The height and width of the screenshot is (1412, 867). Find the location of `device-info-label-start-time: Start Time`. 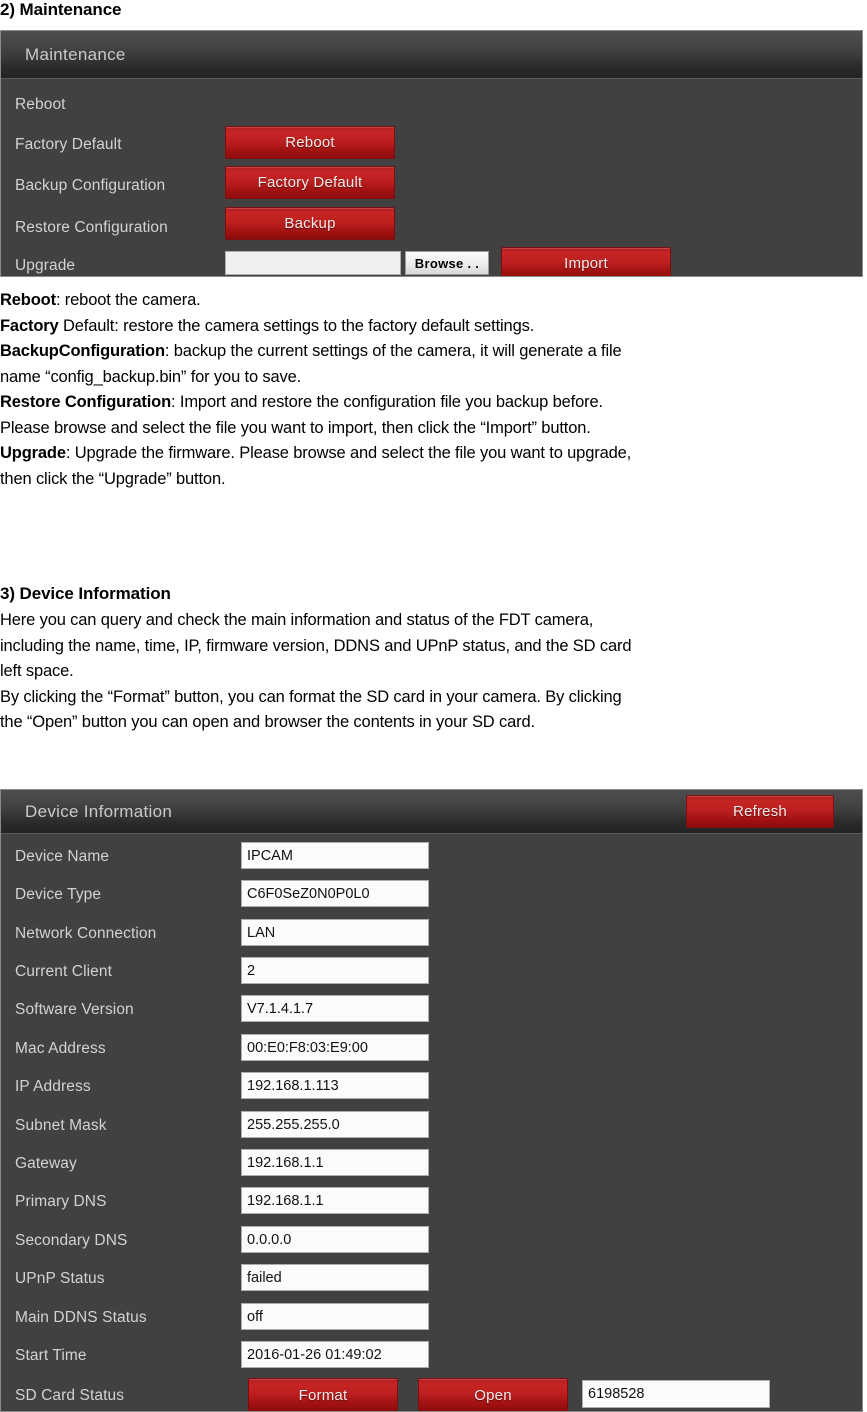

device-info-label-start-time: Start Time is located at coordinates (51, 1355).